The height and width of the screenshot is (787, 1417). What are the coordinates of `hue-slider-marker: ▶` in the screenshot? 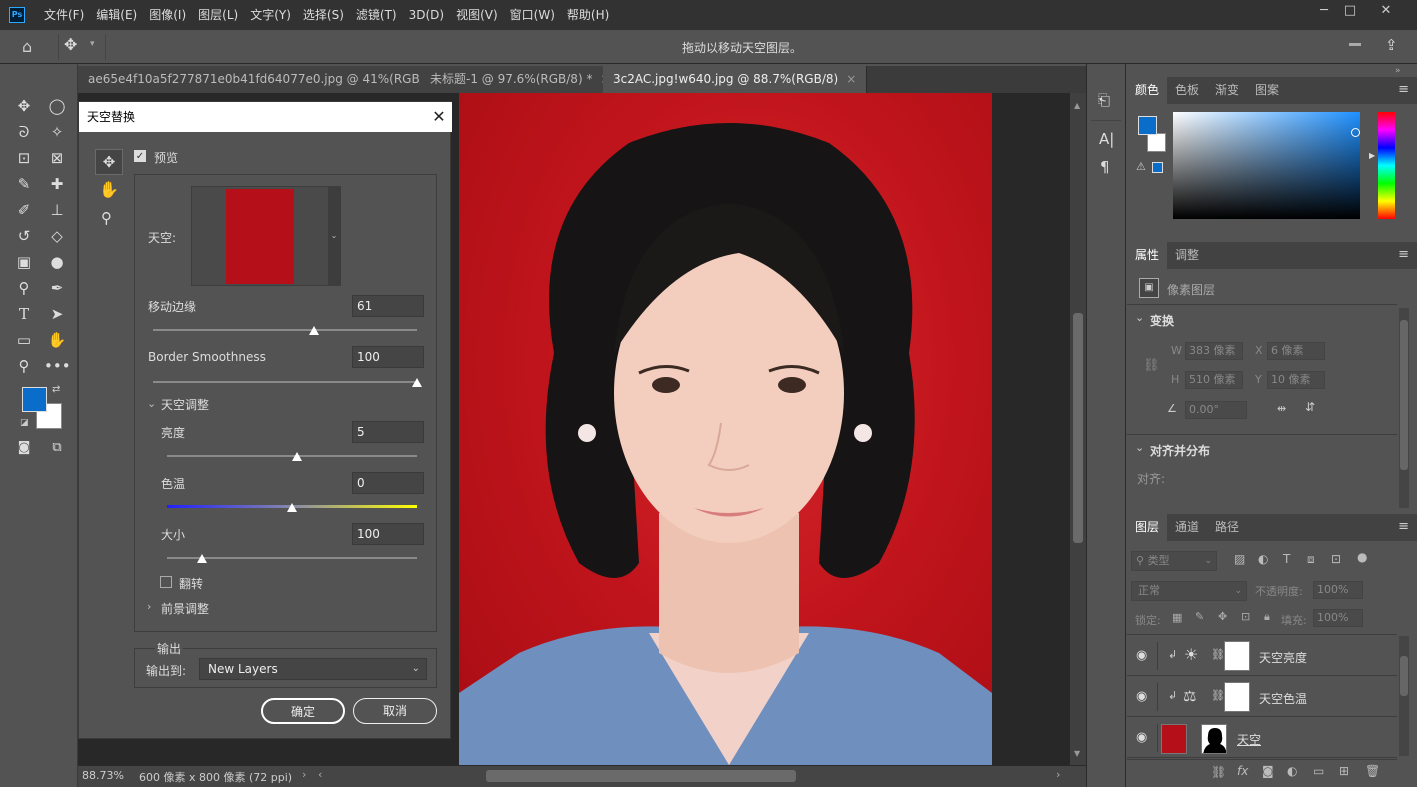 It's located at (1372, 155).